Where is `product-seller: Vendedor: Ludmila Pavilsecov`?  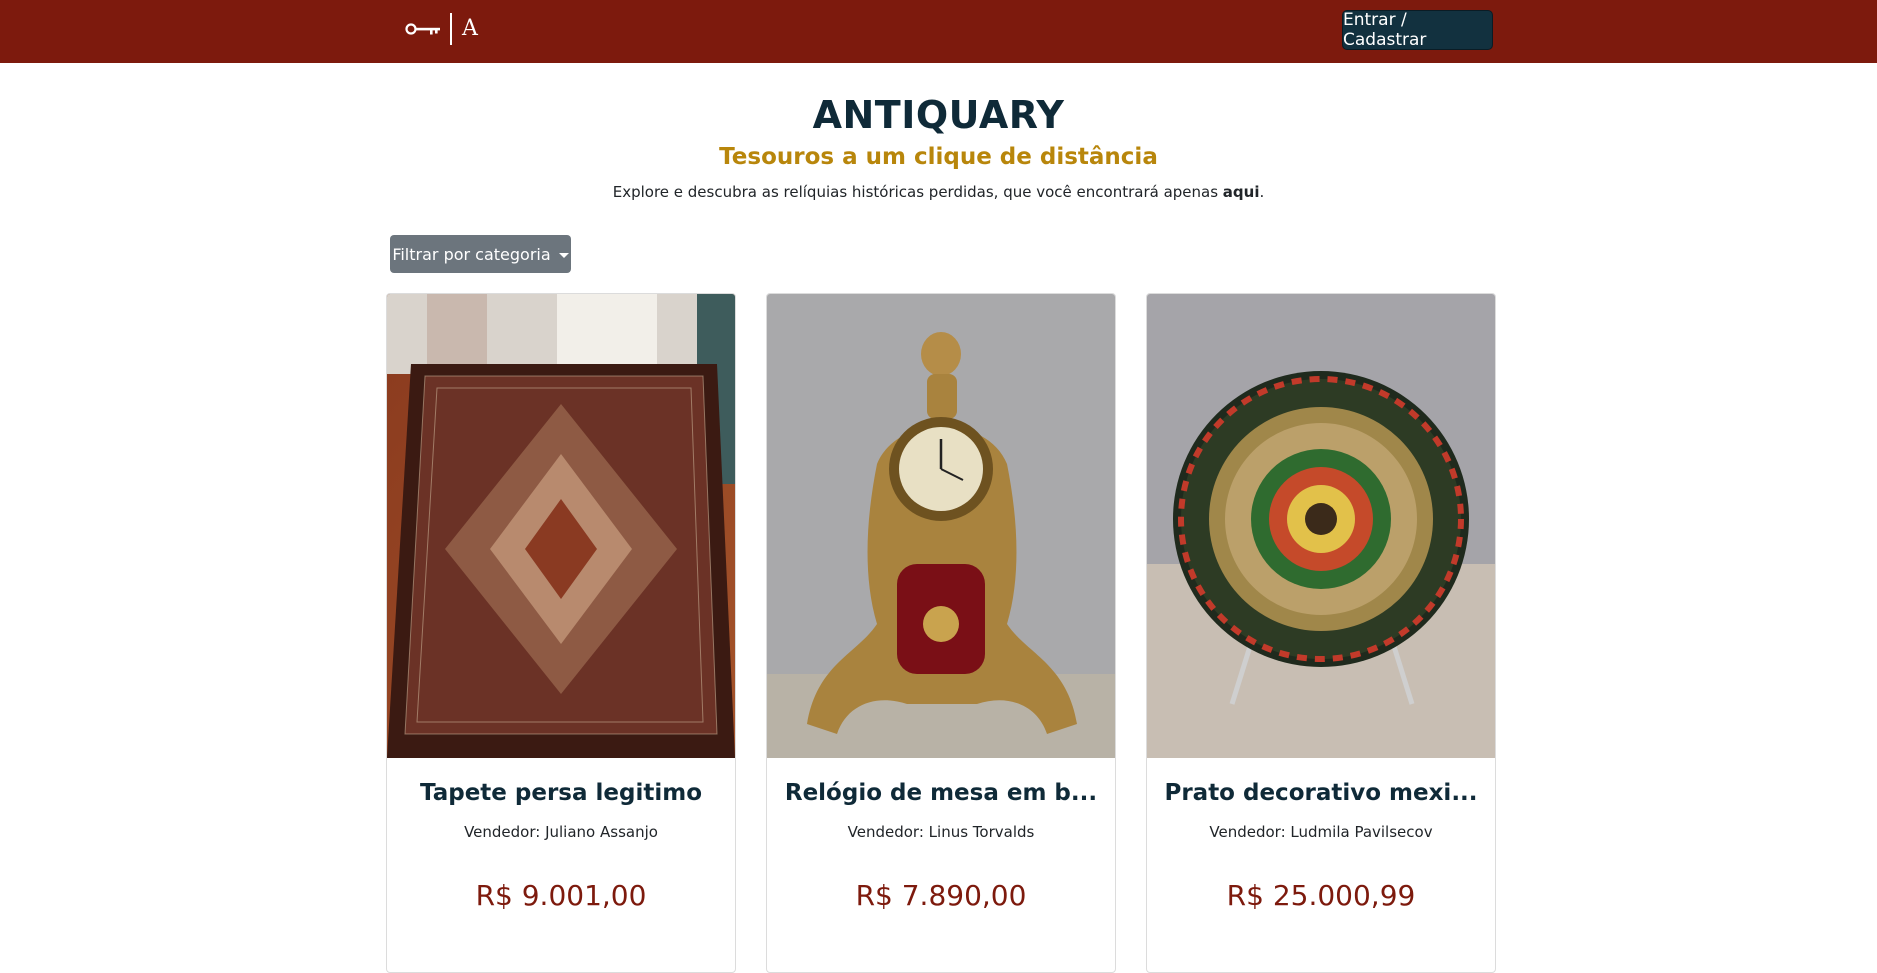 product-seller: Vendedor: Ludmila Pavilsecov is located at coordinates (1321, 832).